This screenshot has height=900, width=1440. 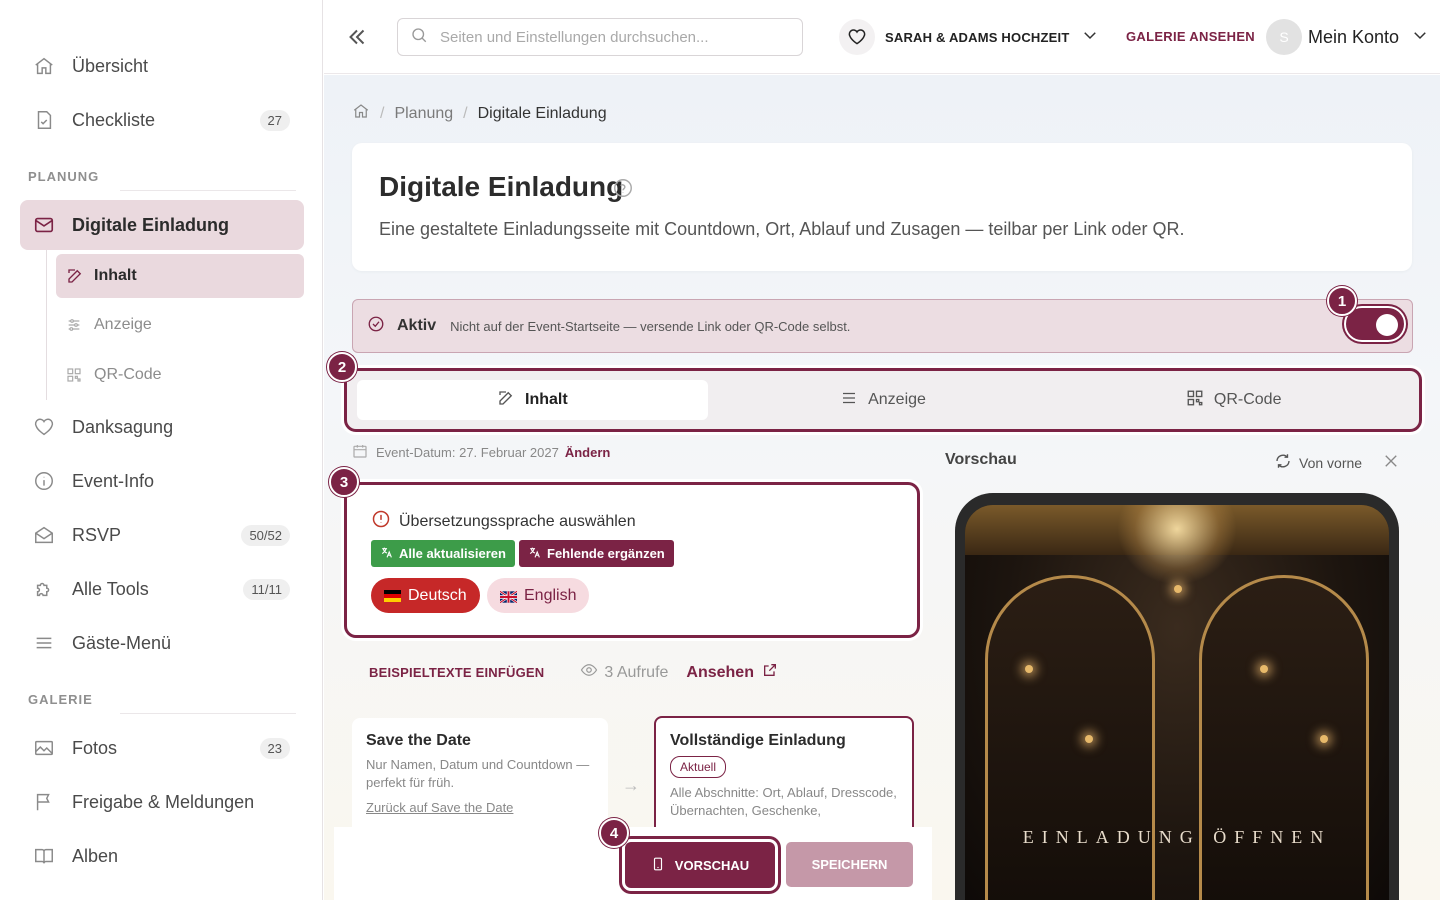 What do you see at coordinates (361, 113) in the screenshot?
I see `home-icon` at bounding box center [361, 113].